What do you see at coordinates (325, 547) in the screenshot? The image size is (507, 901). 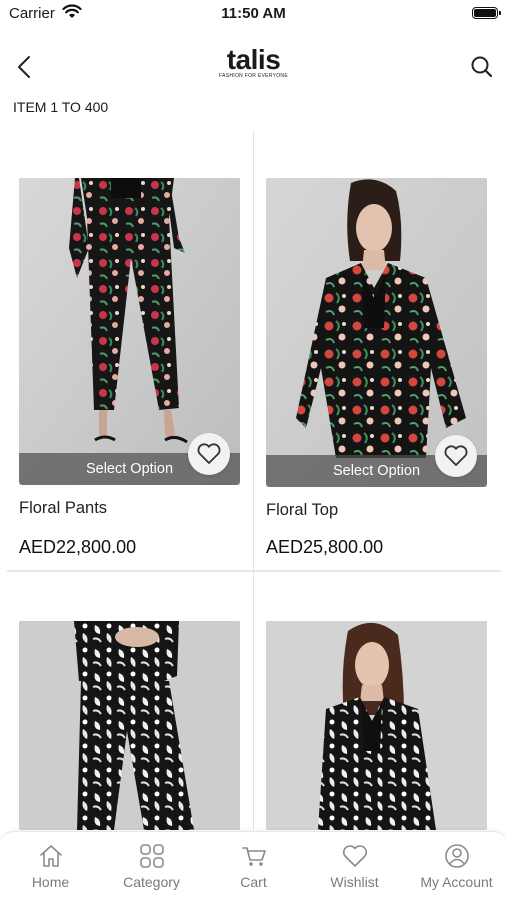 I see `product-price: AED25,800.00` at bounding box center [325, 547].